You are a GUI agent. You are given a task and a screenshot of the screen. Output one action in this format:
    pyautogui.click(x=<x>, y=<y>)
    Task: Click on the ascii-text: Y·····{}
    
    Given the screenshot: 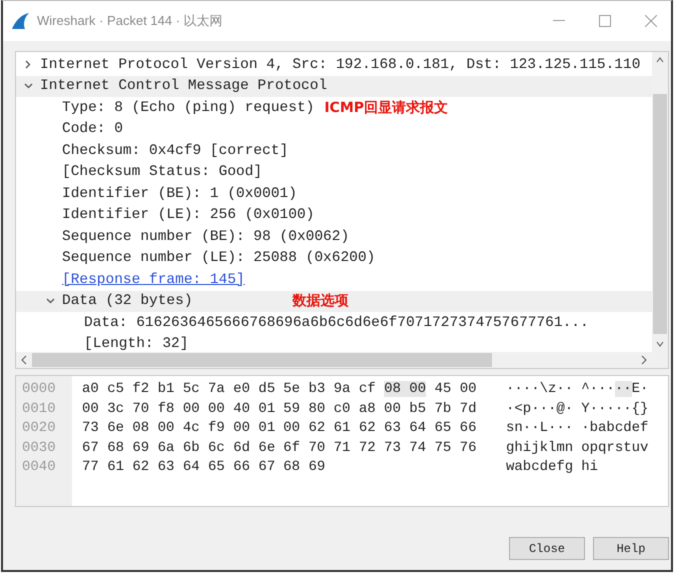 What is the action you would take?
    pyautogui.click(x=614, y=408)
    